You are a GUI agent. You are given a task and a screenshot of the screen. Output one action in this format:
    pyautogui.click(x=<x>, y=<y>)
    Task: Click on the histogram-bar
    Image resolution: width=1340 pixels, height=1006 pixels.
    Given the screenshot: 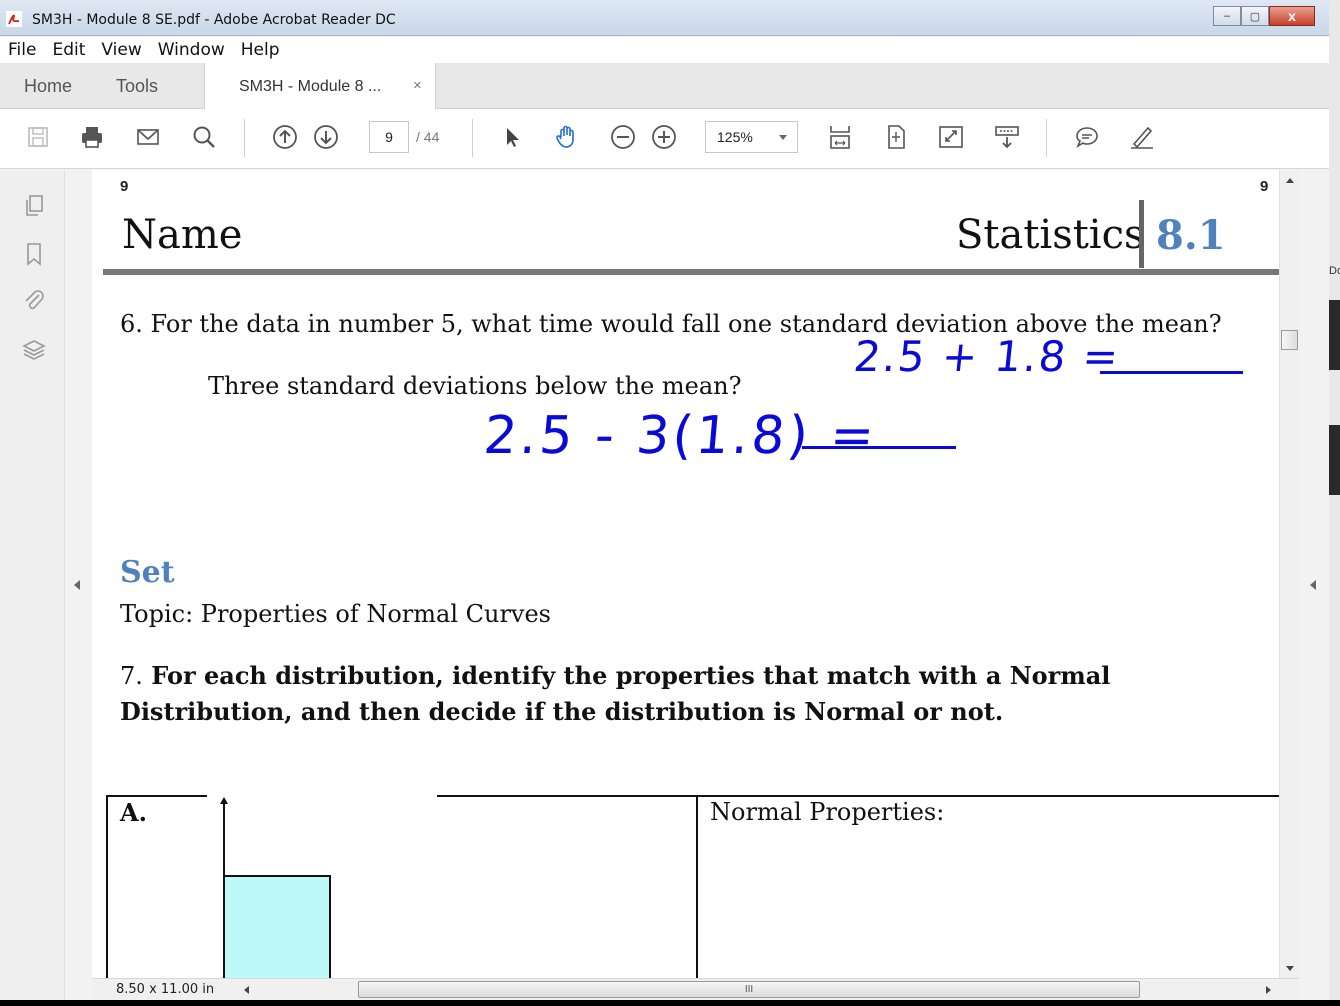 What is the action you would take?
    pyautogui.click(x=277, y=926)
    